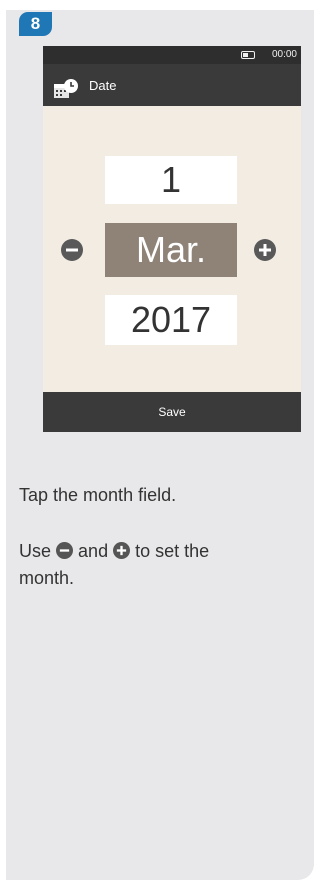 This screenshot has width=325, height=886. What do you see at coordinates (171, 320) in the screenshot?
I see `year-field: 2017` at bounding box center [171, 320].